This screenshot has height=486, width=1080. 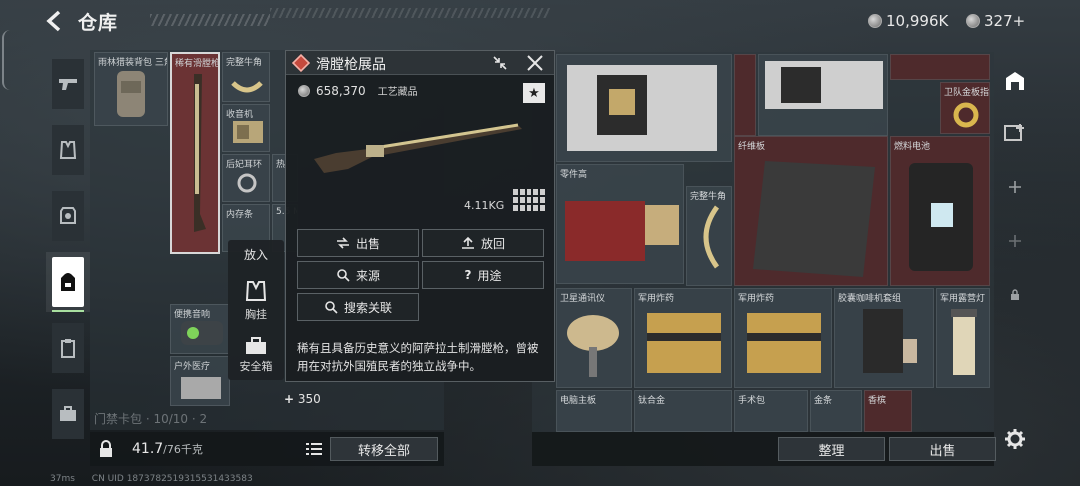 What do you see at coordinates (824, 85) in the screenshot?
I see `server-item-icon` at bounding box center [824, 85].